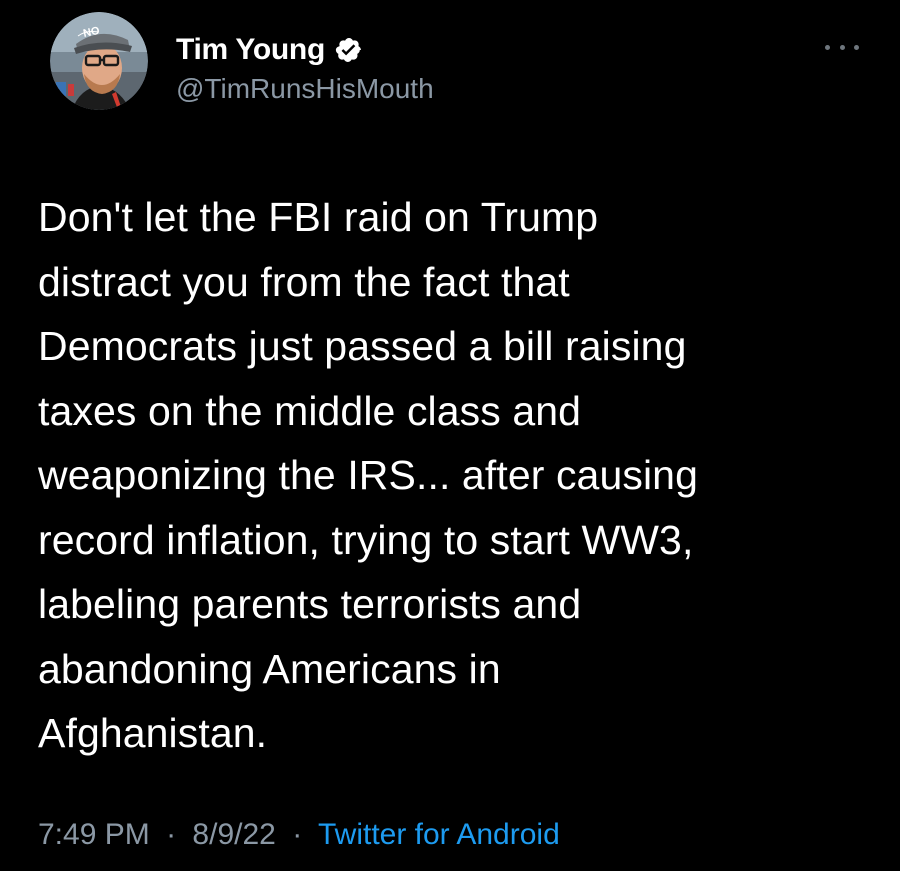 The height and width of the screenshot is (871, 900). I want to click on ellipsis-icon, so click(842, 47).